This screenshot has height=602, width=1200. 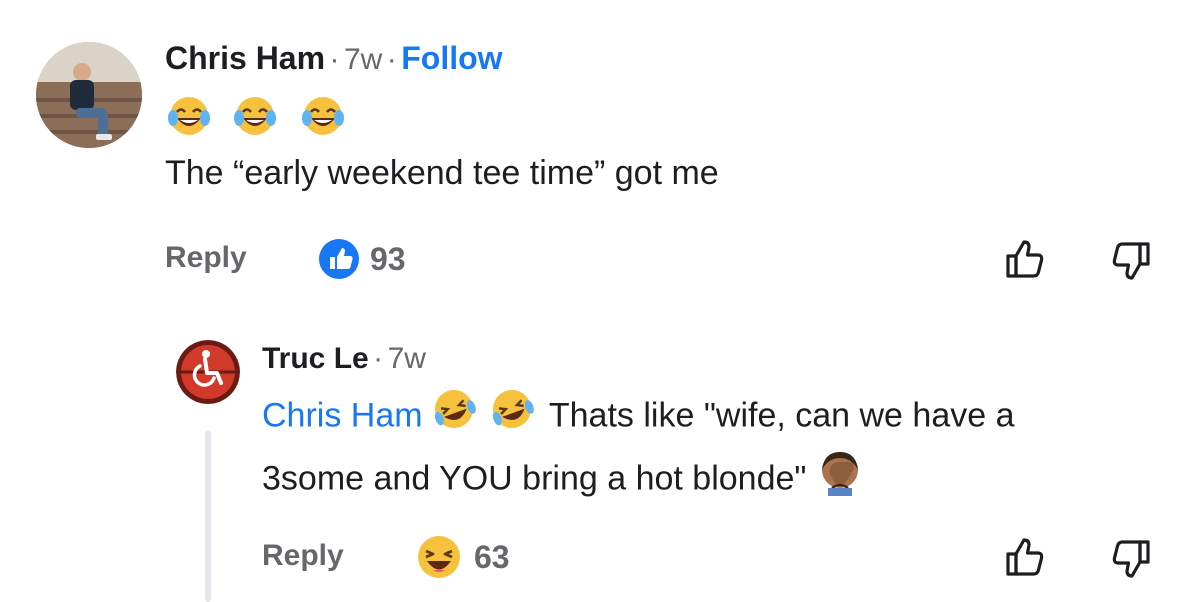 I want to click on reaction-summary: 93, so click(x=362, y=259).